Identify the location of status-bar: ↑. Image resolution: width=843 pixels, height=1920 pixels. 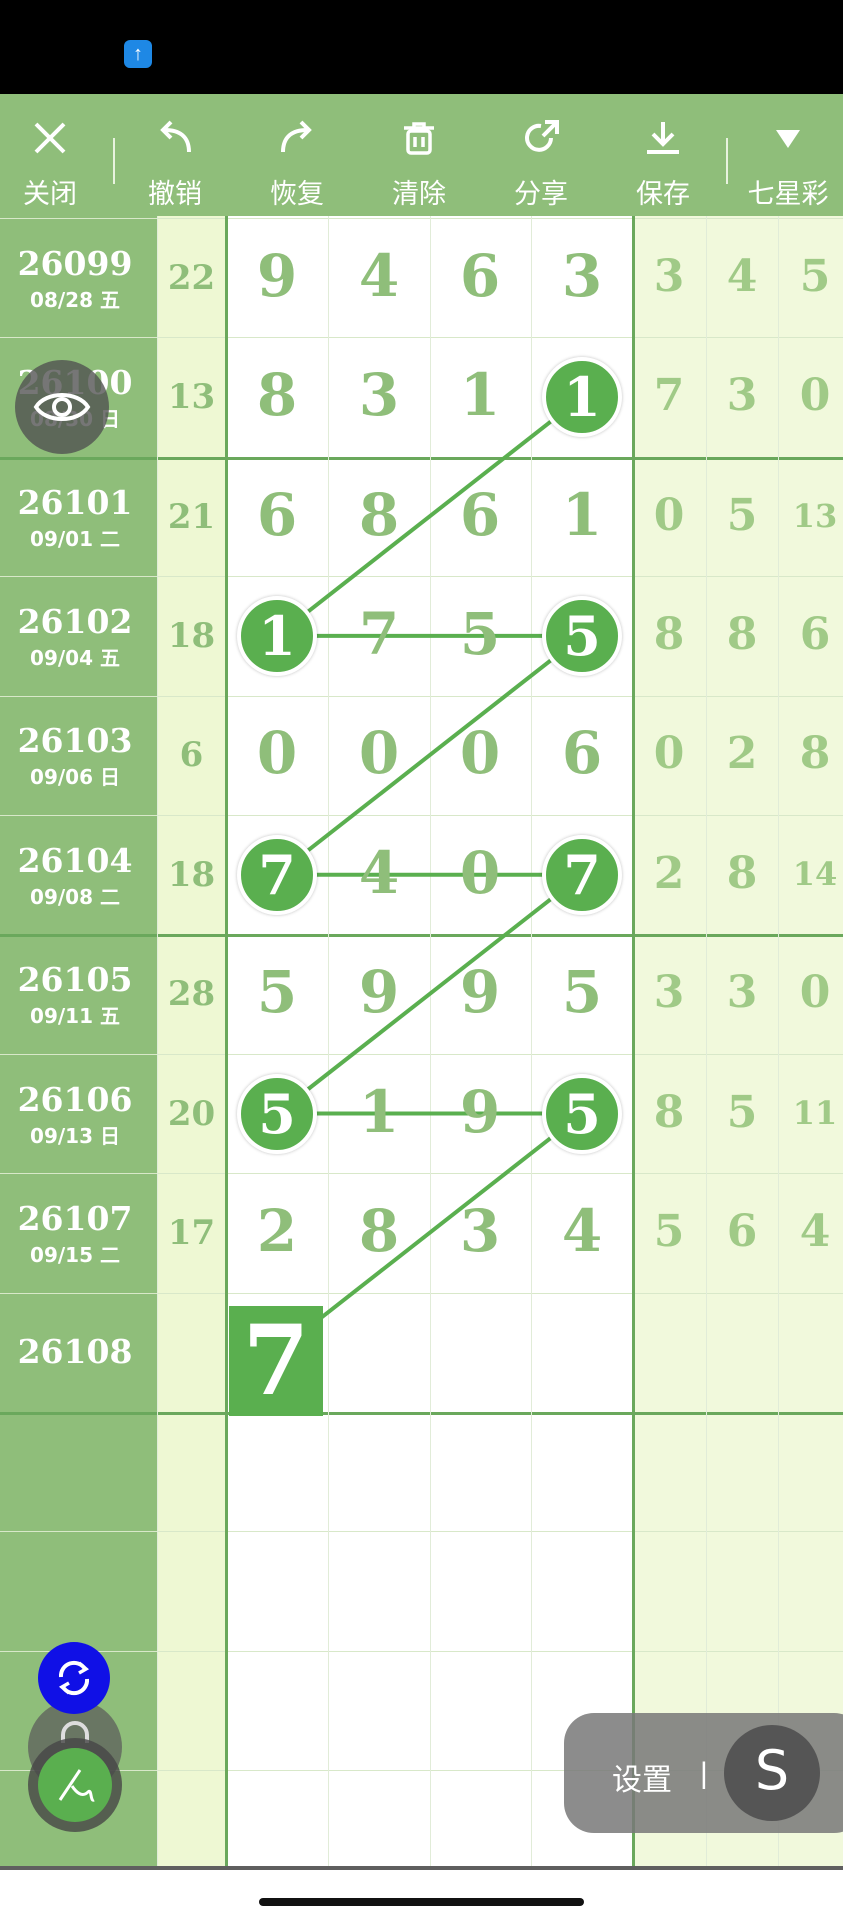
(421, 47).